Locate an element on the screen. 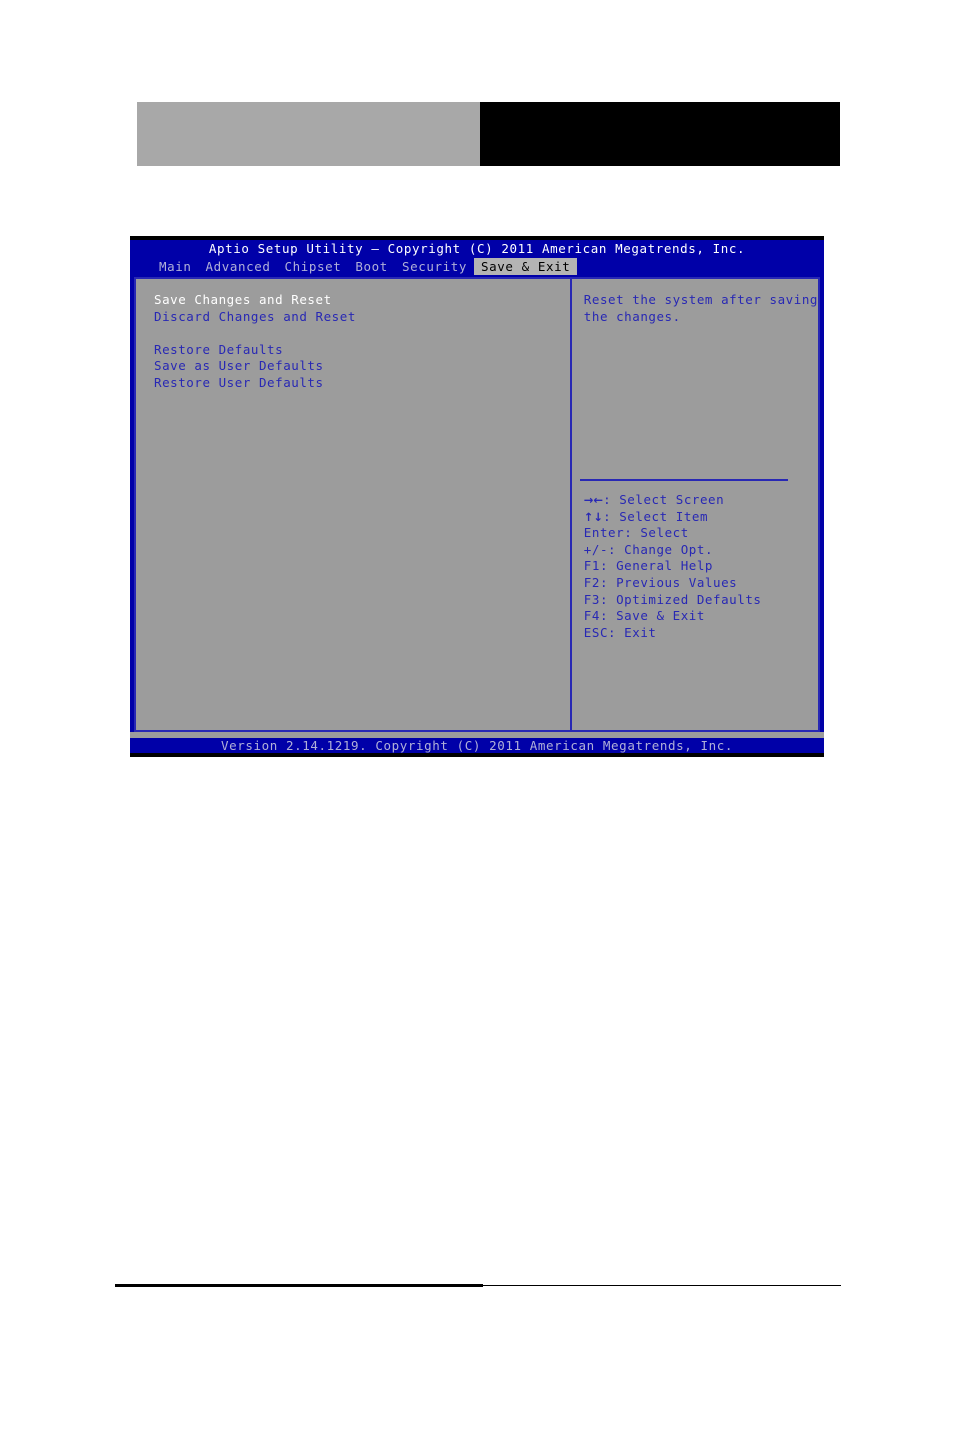 Image resolution: width=954 pixels, height=1432 pixels. legend-exit: ESC: Exit is located at coordinates (689, 633).